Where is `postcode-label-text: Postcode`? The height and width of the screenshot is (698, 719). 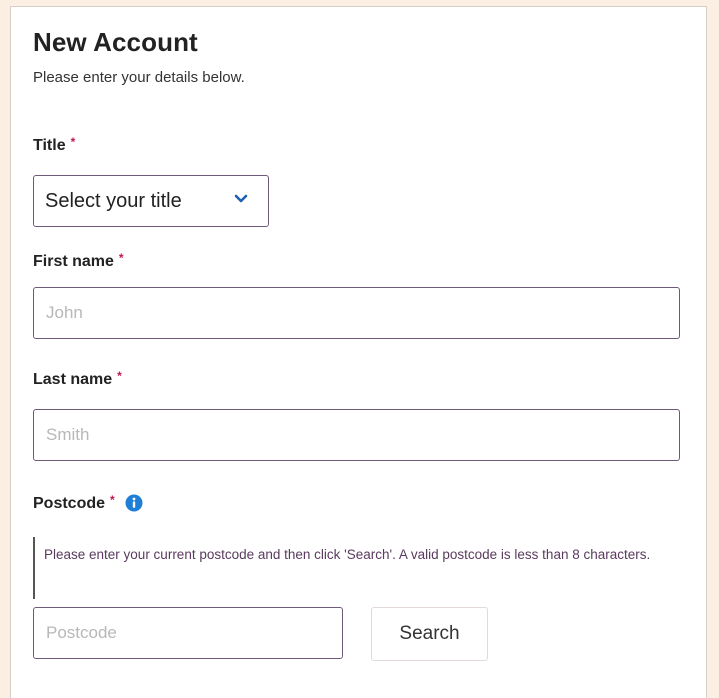
postcode-label-text: Postcode is located at coordinates (69, 503).